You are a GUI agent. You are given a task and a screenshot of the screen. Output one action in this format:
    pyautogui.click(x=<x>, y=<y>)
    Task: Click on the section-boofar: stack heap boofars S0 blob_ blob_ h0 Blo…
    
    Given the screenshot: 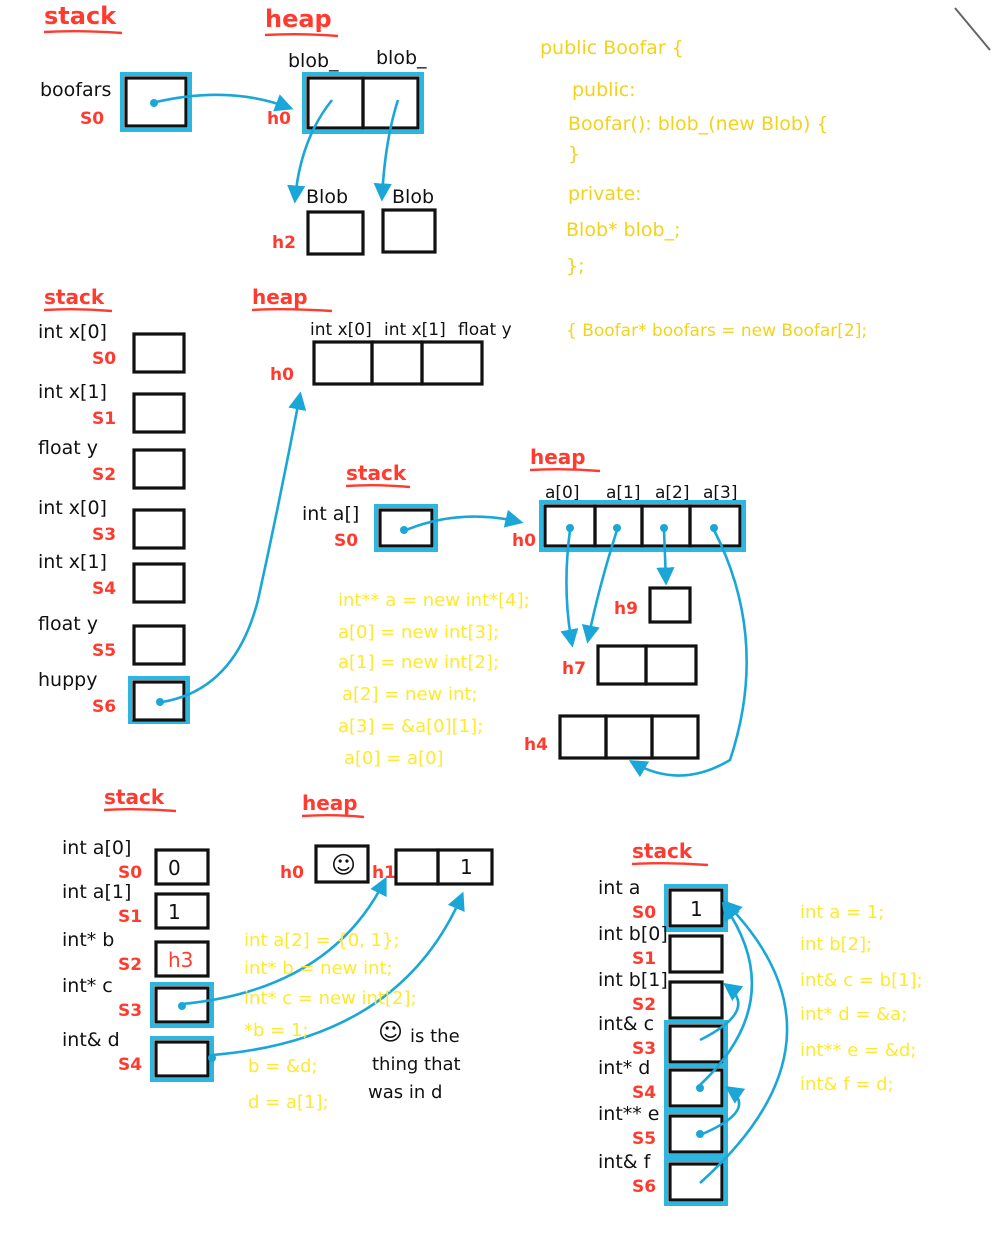 What is the action you would take?
    pyautogui.click(x=238, y=129)
    